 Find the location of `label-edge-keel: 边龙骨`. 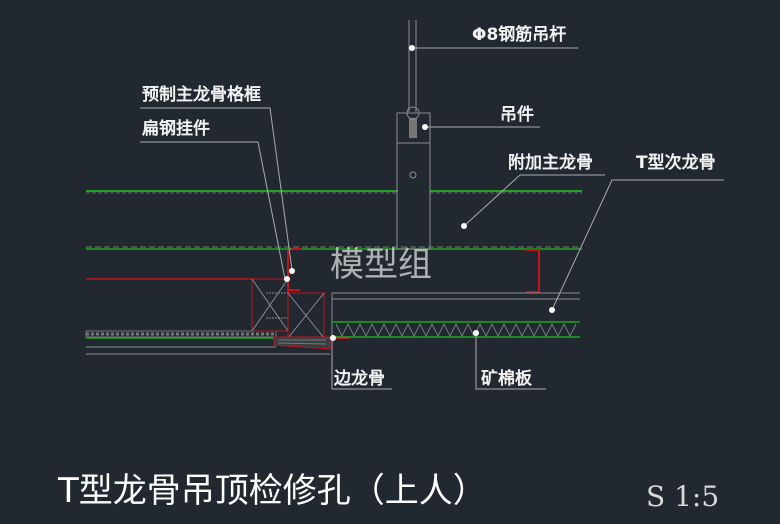

label-edge-keel: 边龙骨 is located at coordinates (359, 378).